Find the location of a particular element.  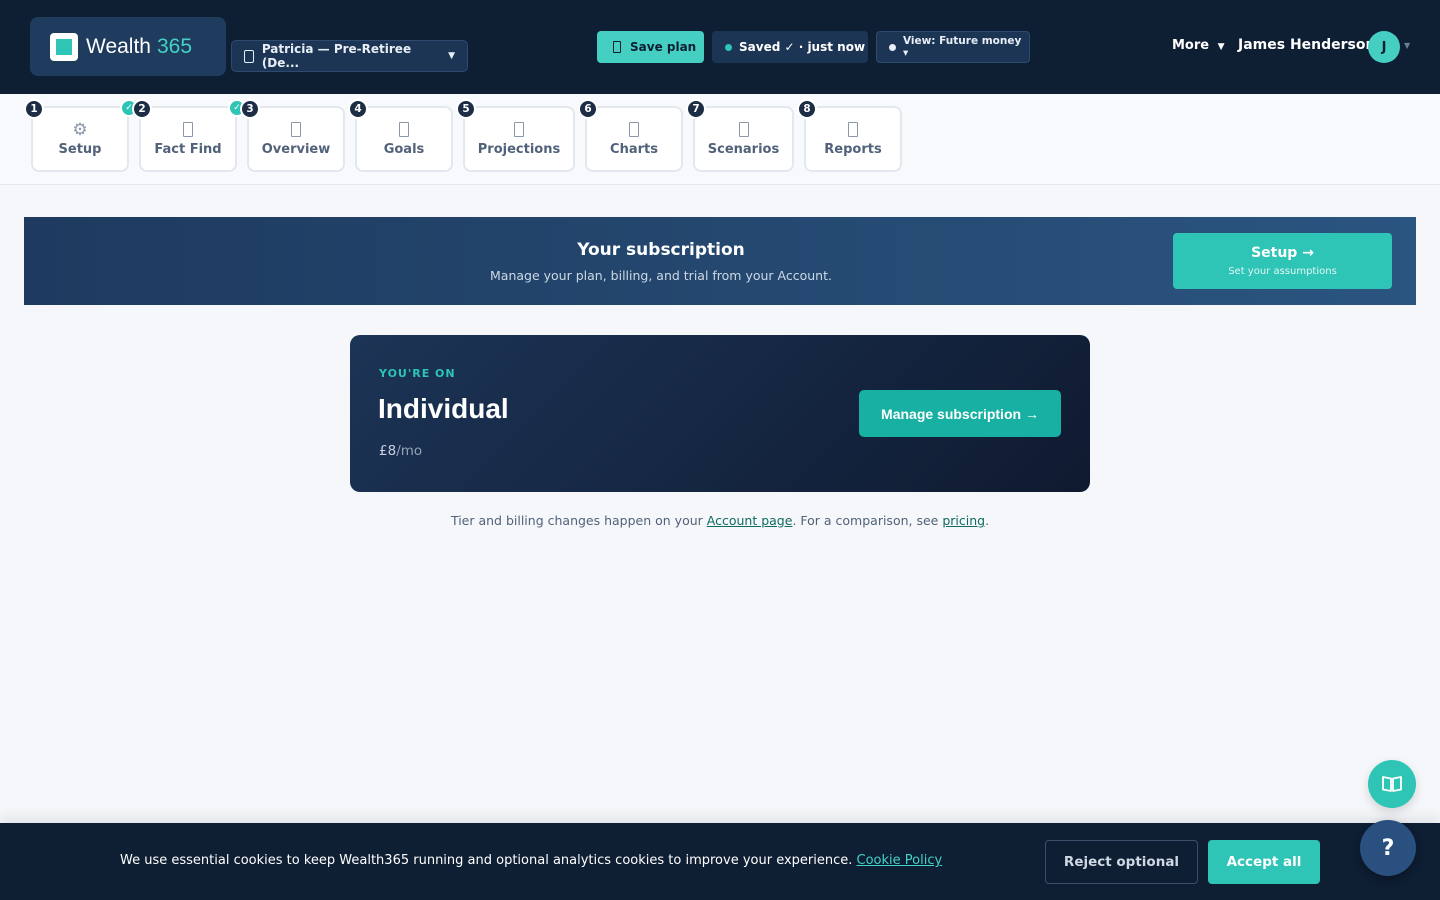

plan-price-period: /mo is located at coordinates (409, 451).